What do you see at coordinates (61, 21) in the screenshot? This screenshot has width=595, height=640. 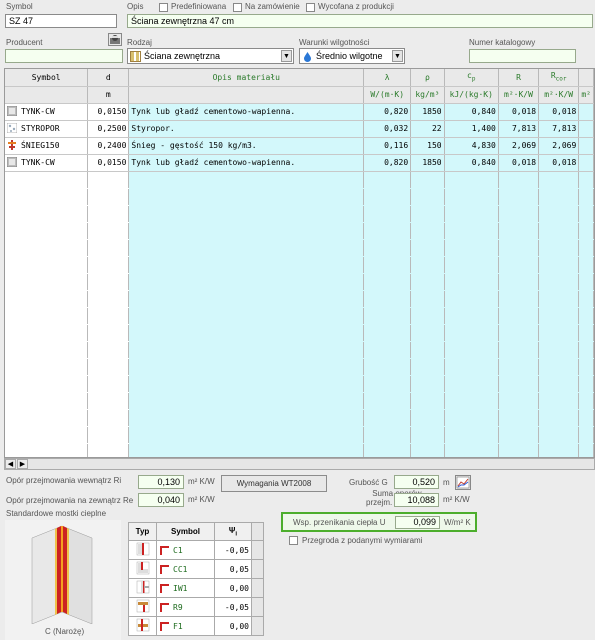 I see `symbol-input: SZ 47` at bounding box center [61, 21].